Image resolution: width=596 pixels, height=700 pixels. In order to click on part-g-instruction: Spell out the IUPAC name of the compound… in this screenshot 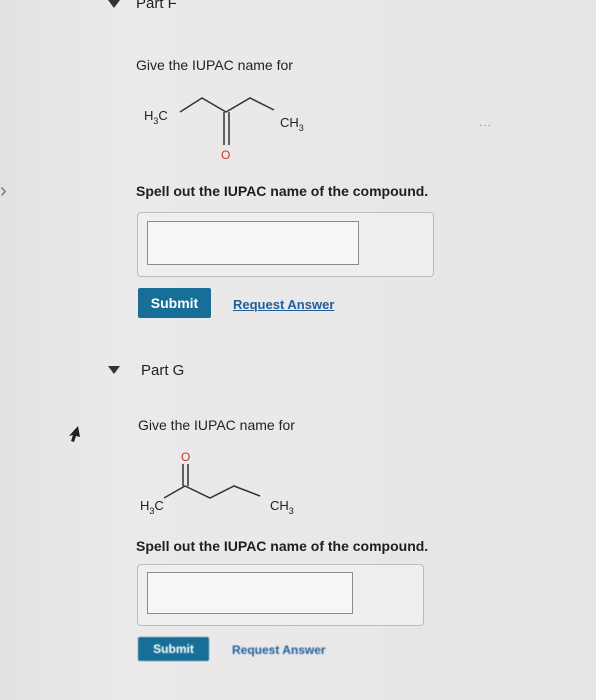, I will do `click(282, 546)`.